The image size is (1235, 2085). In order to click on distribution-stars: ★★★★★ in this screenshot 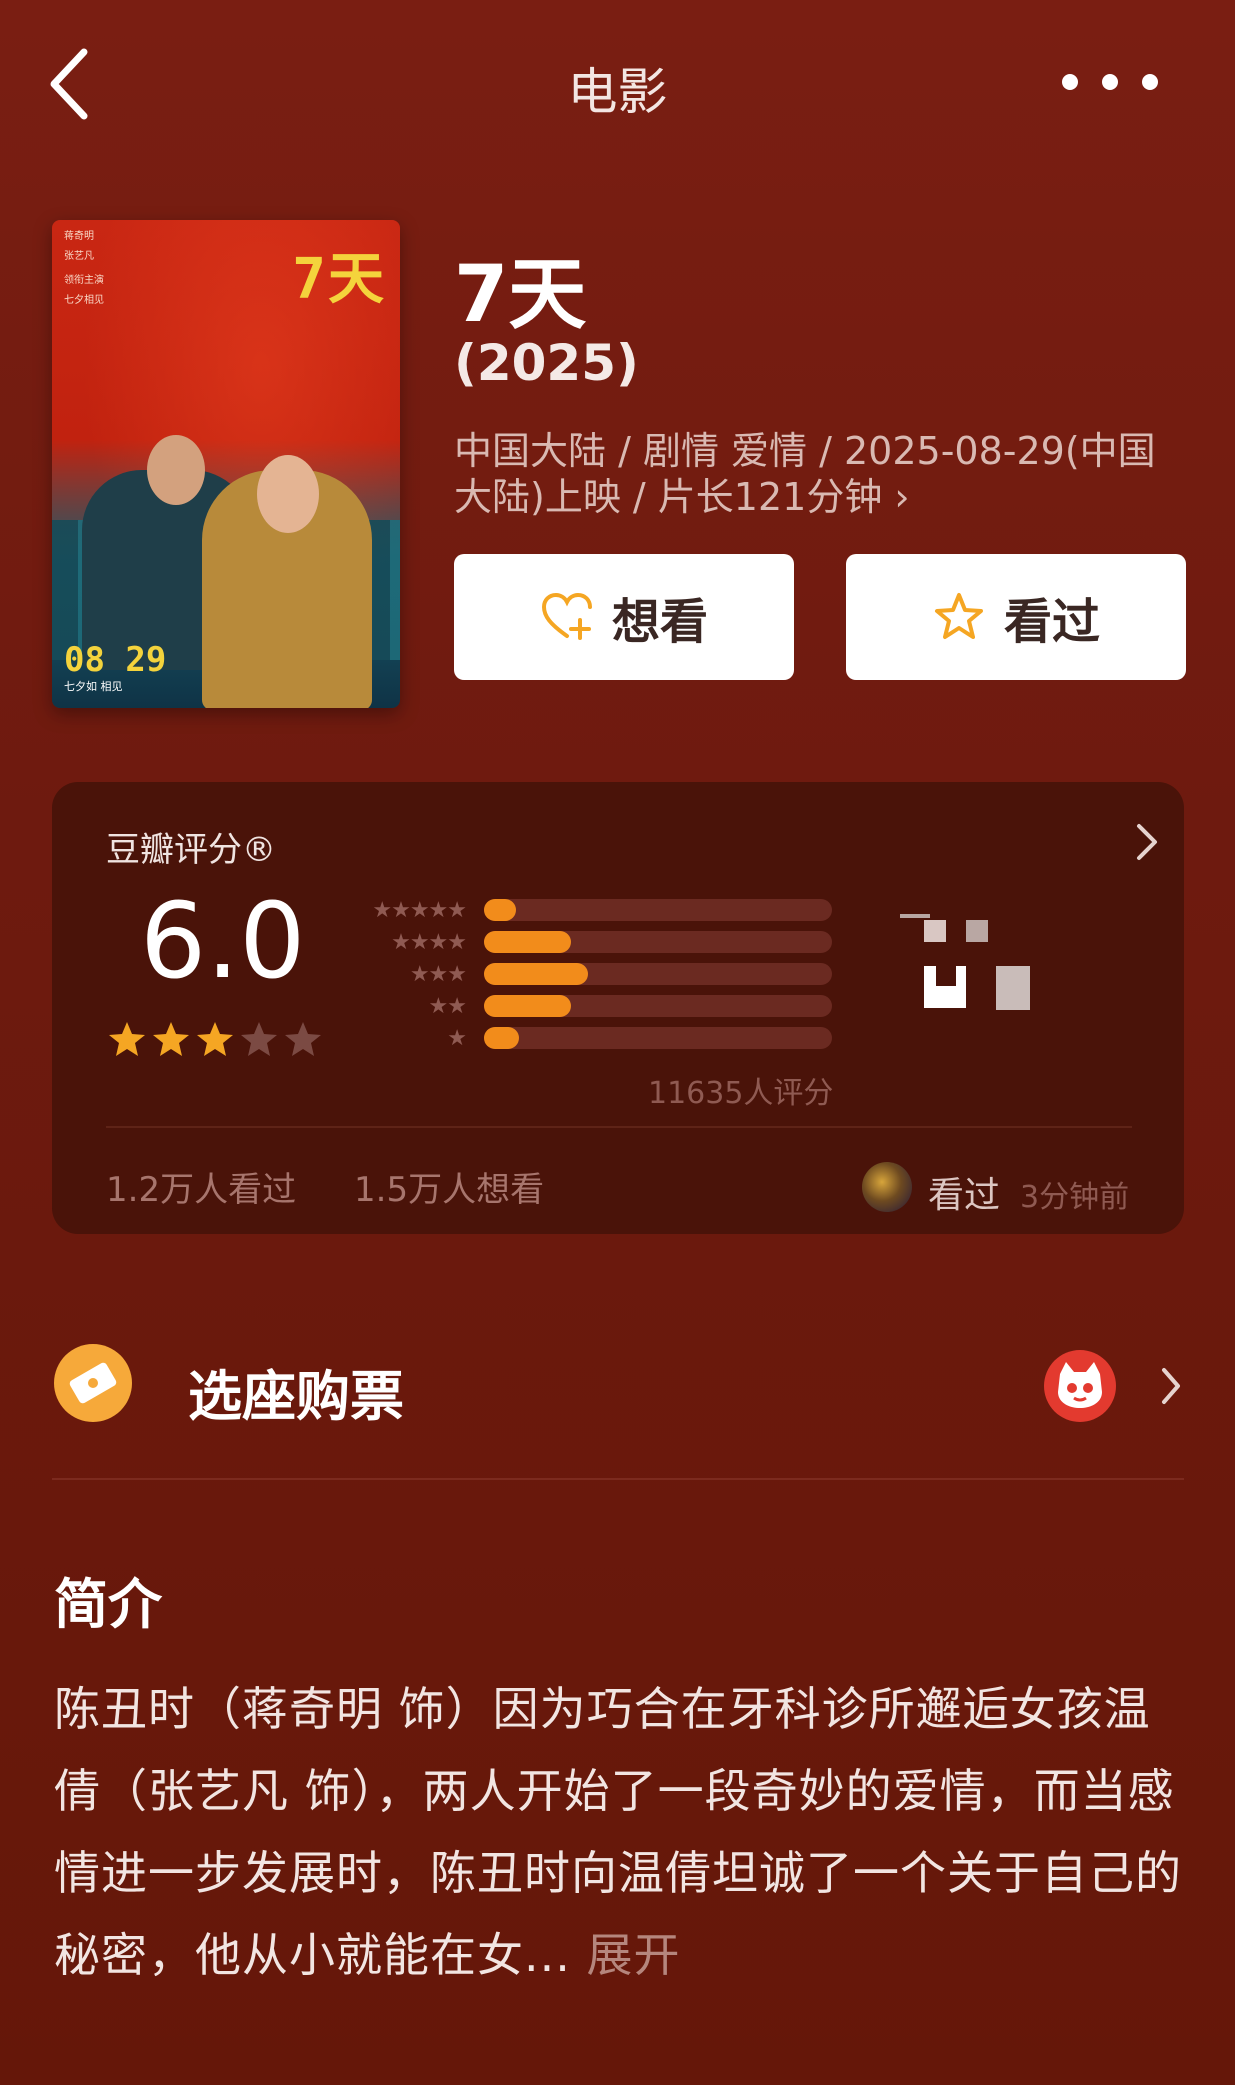, I will do `click(419, 910)`.